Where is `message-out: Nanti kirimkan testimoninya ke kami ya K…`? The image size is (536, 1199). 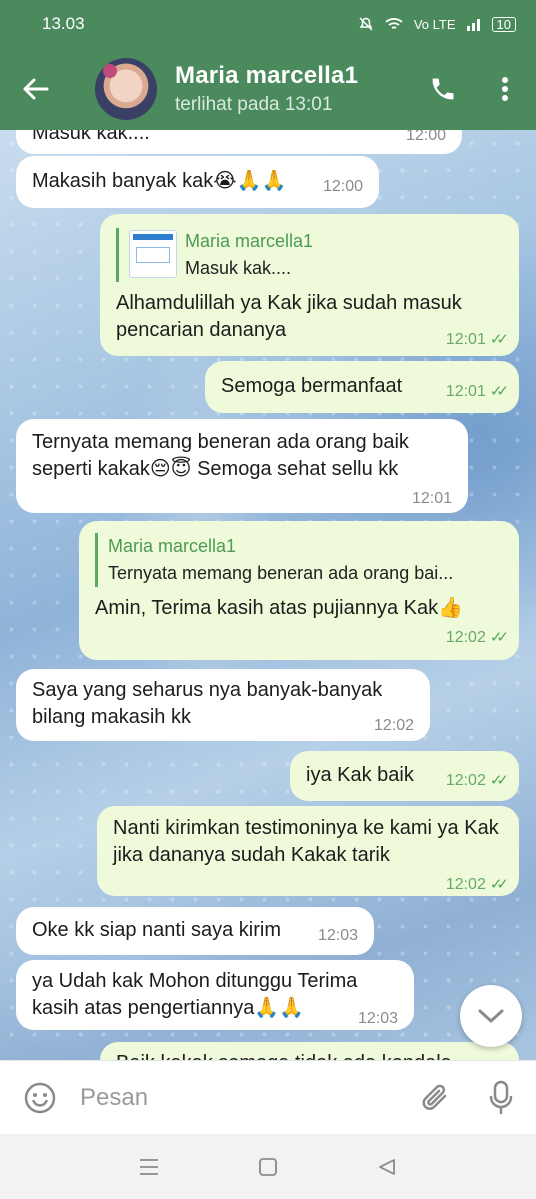
message-out: Nanti kirimkan testimoninya ke kami ya K… is located at coordinates (308, 851).